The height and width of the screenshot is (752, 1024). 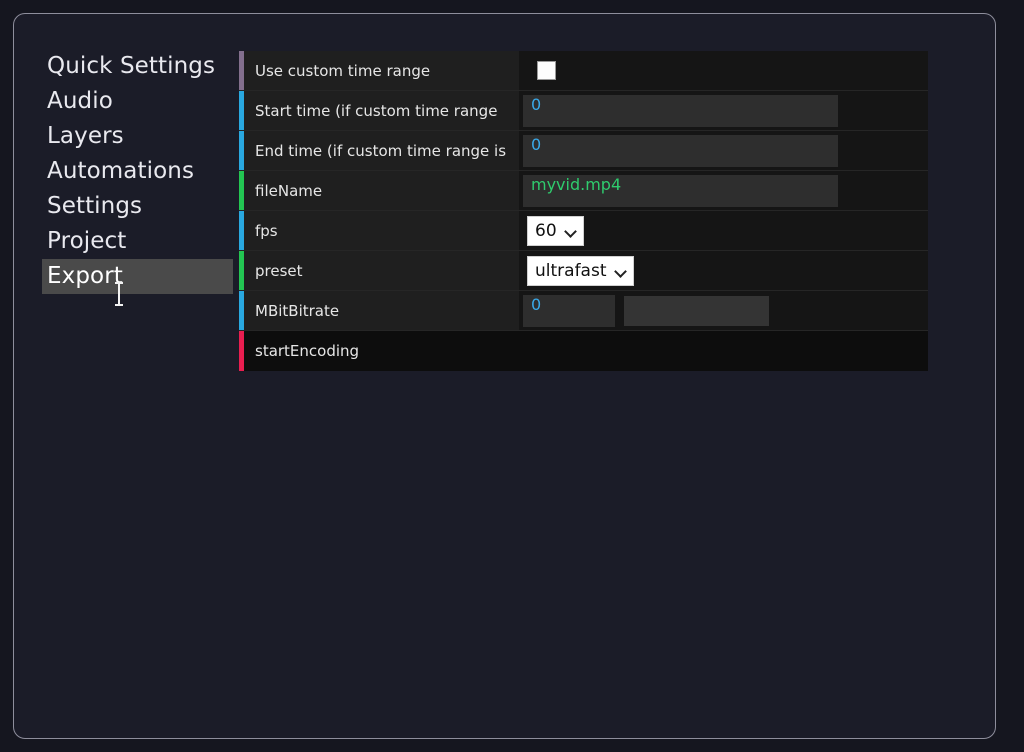 I want to click on fps-select-value: 60, so click(x=546, y=230).